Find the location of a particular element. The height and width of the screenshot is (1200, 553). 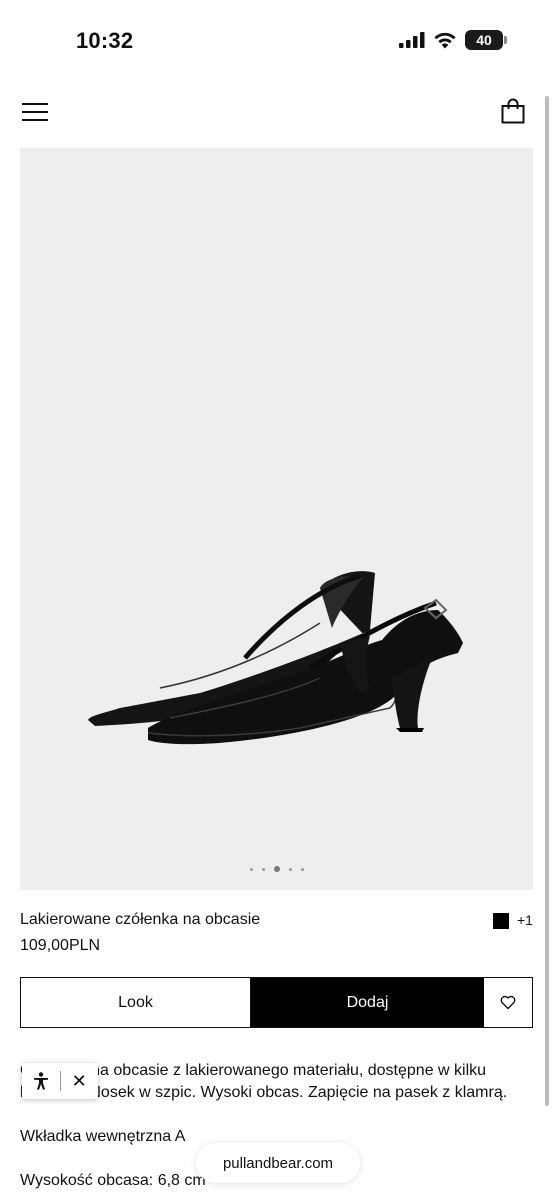

product-name: Lakierowane czółenka na obcasie is located at coordinates (140, 919).